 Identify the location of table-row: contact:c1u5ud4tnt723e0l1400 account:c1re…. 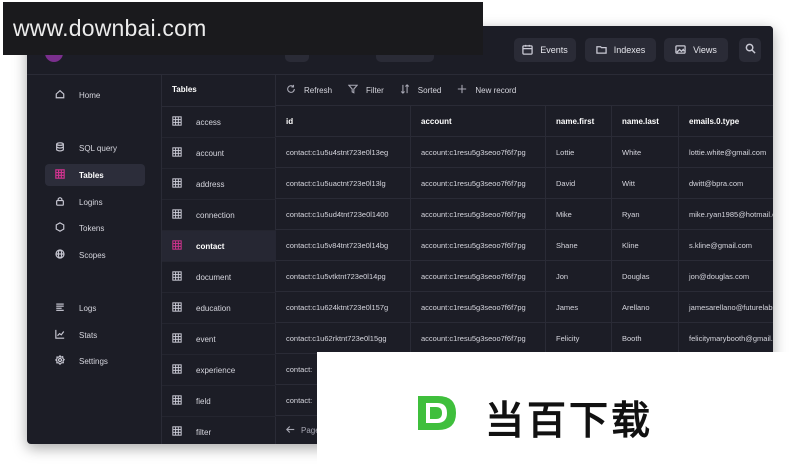
(524, 214).